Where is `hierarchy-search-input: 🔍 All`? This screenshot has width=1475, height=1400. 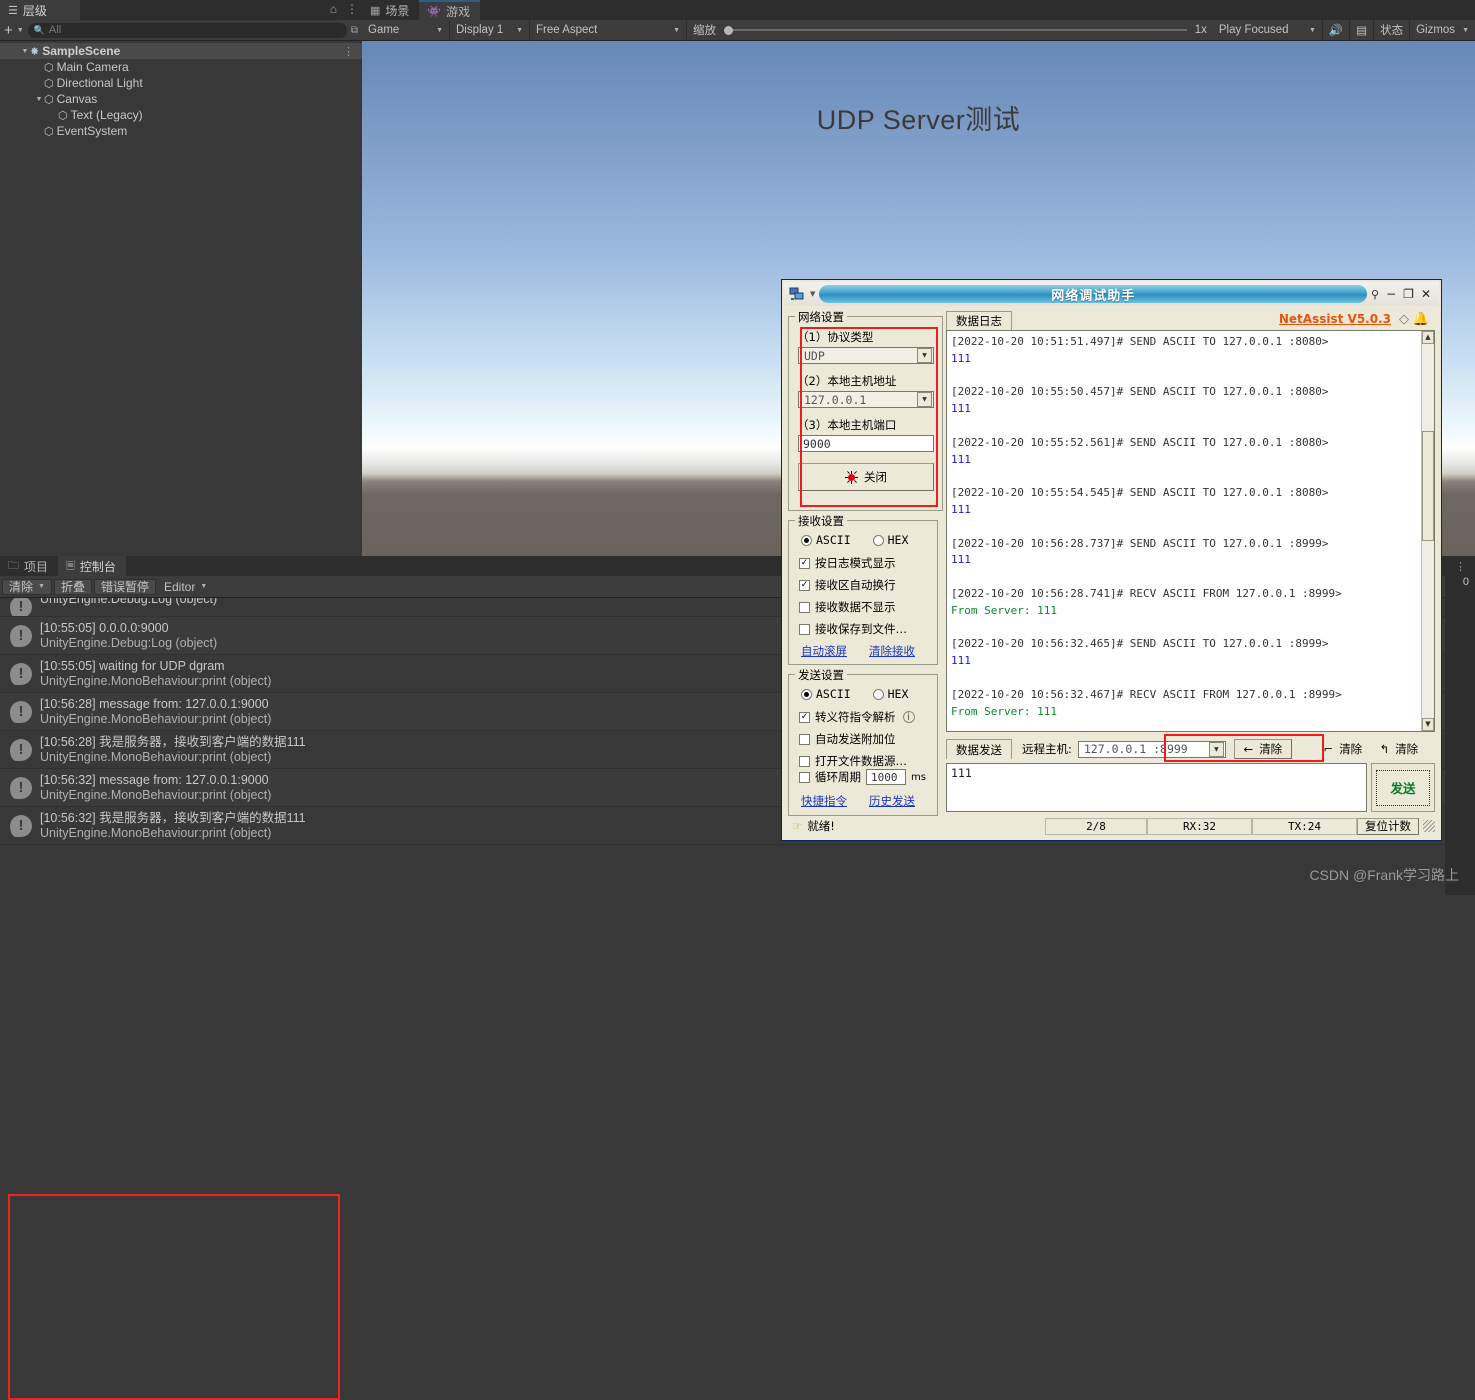 hierarchy-search-input: 🔍 All is located at coordinates (187, 30).